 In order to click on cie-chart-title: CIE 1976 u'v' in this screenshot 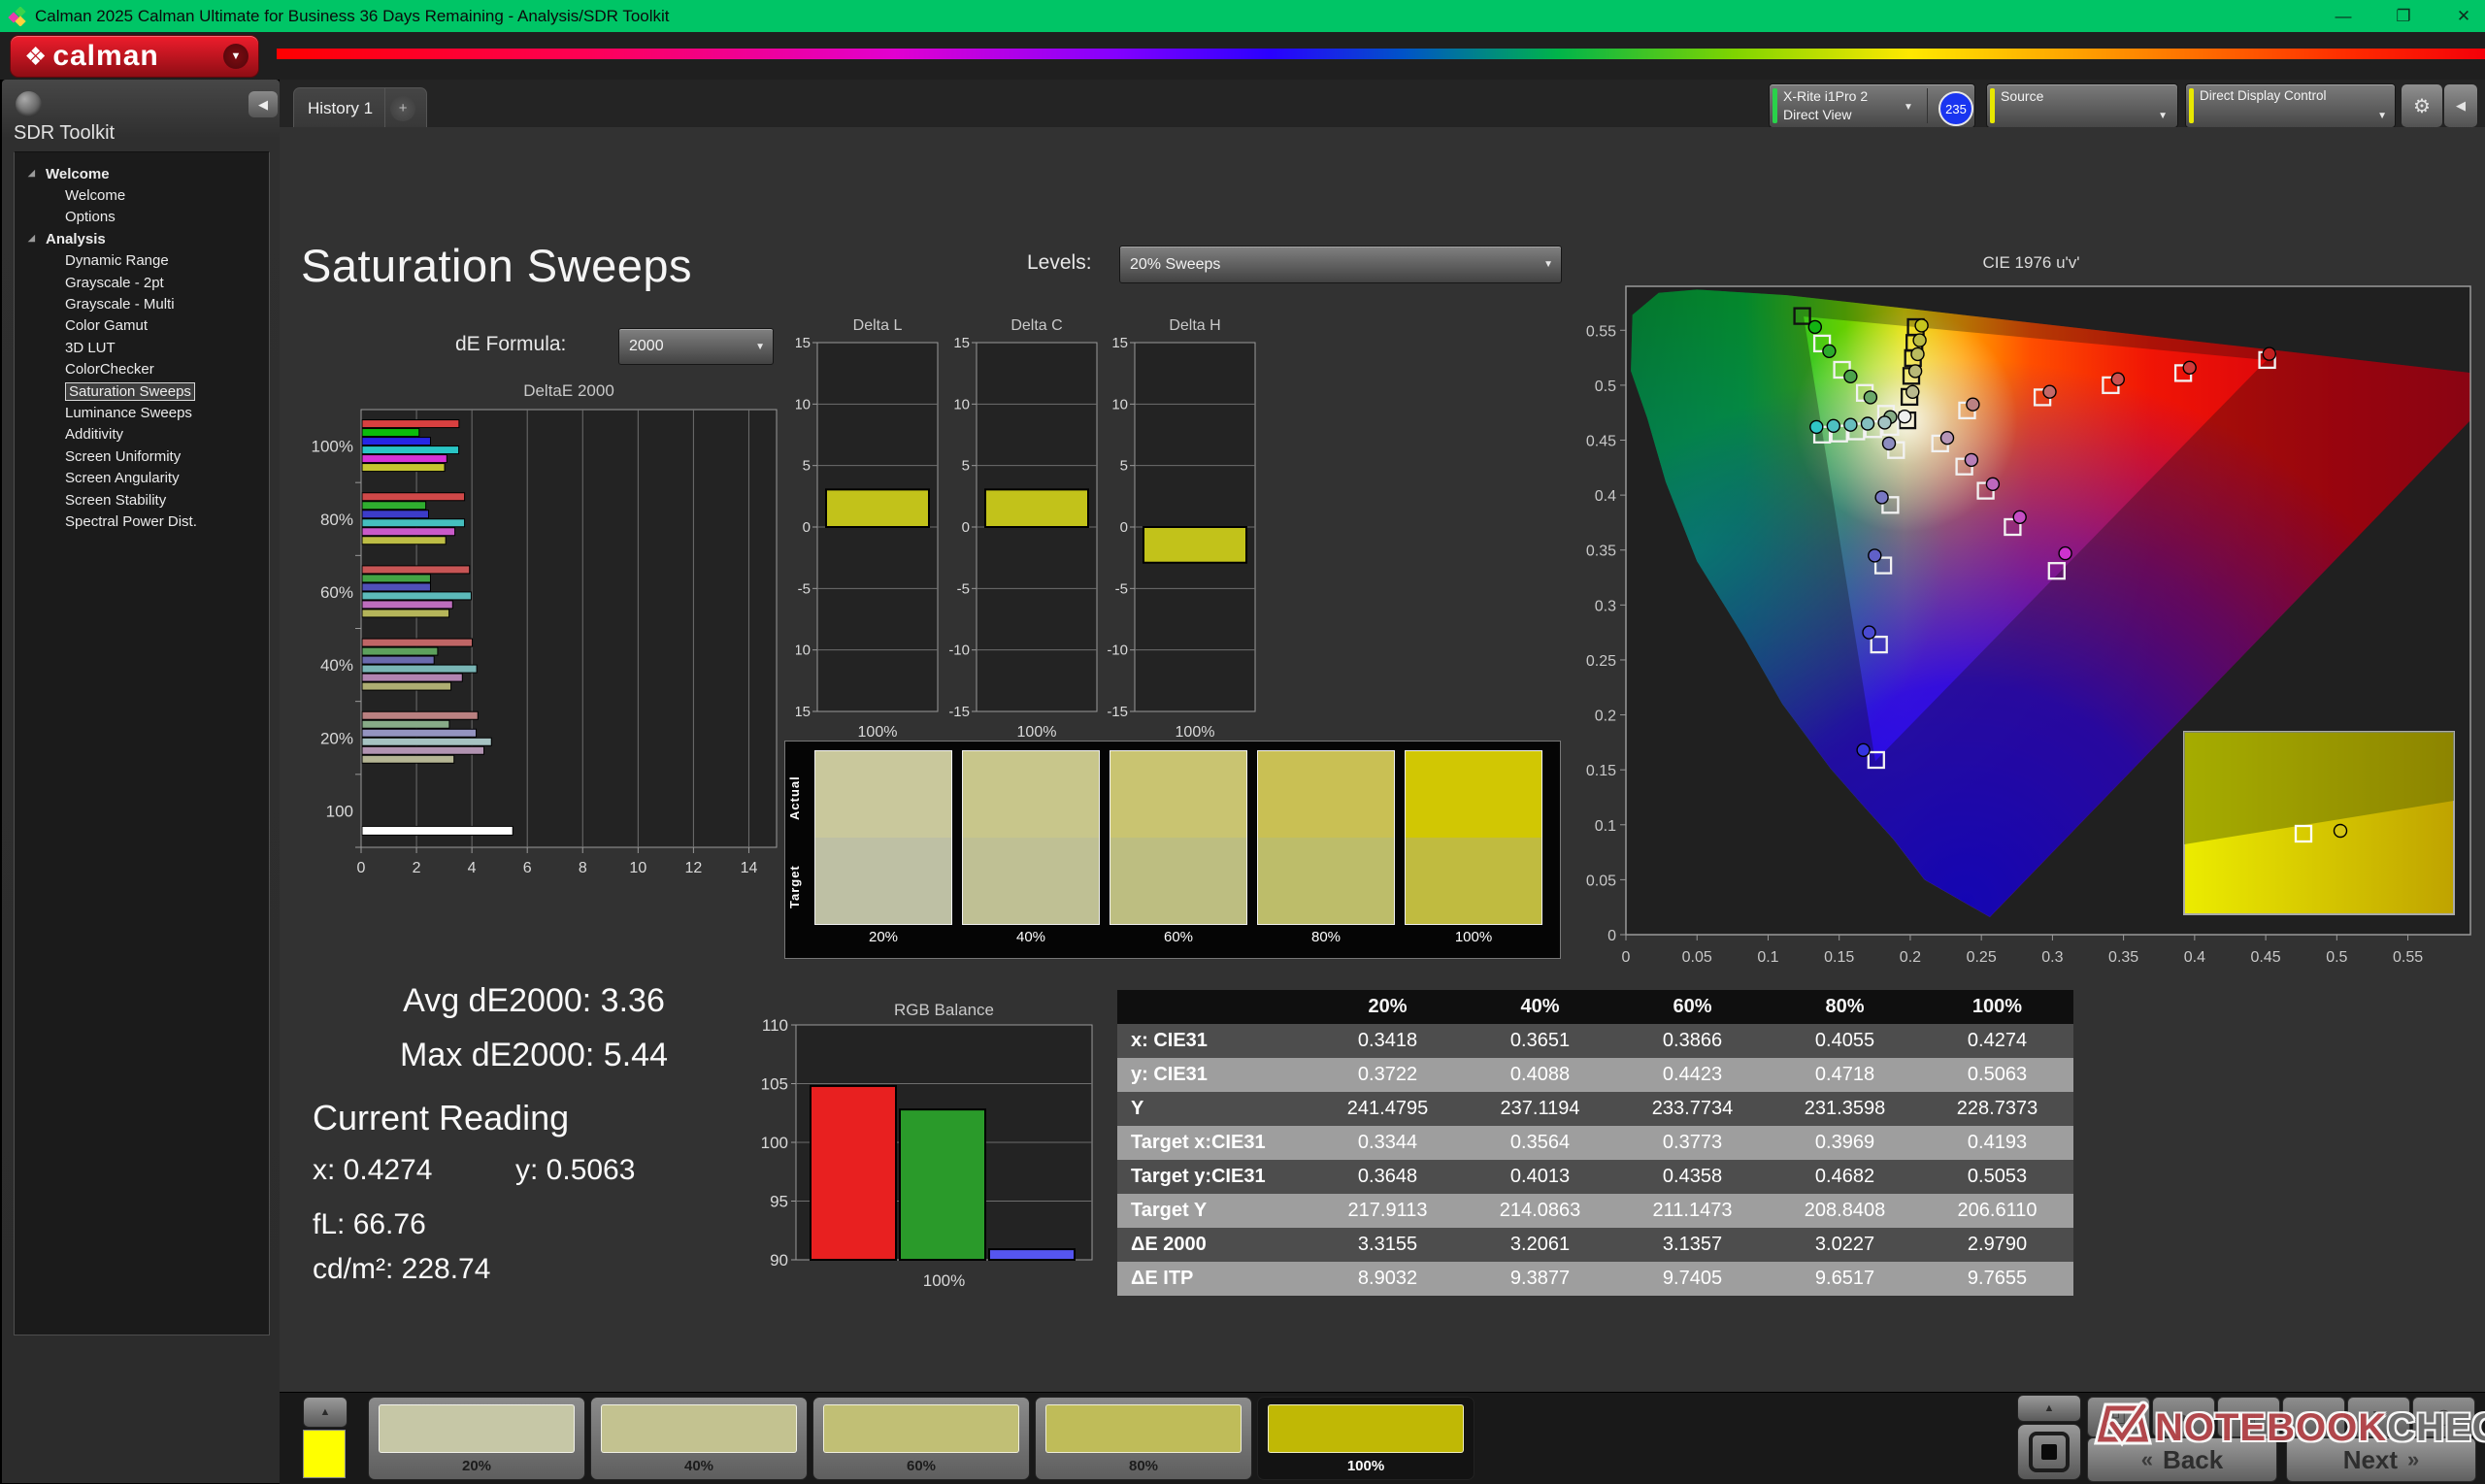, I will do `click(2031, 262)`.